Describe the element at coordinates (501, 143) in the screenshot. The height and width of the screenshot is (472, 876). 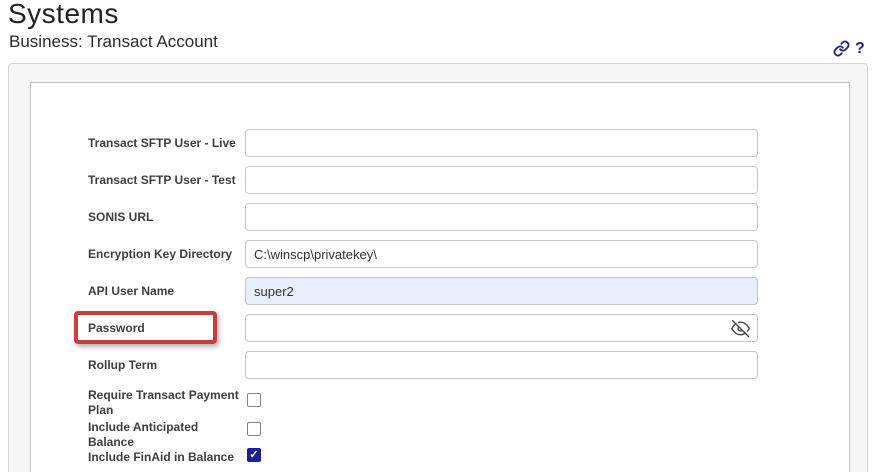
I see `transact-sftp-user-live-input` at that location.